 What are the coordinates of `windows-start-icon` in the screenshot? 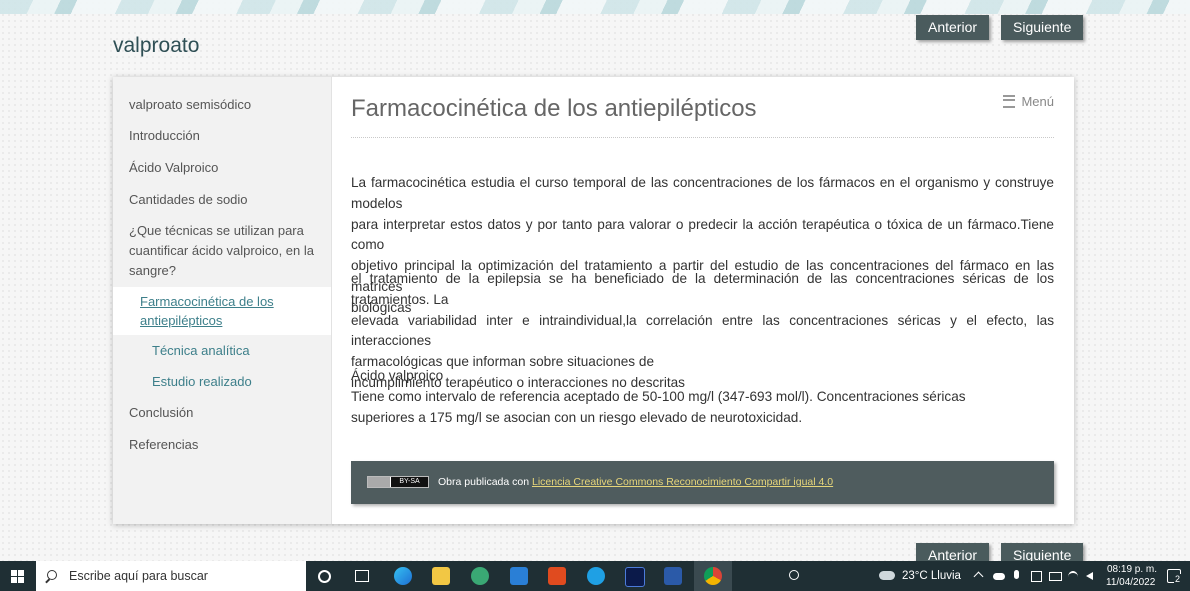 It's located at (17, 576).